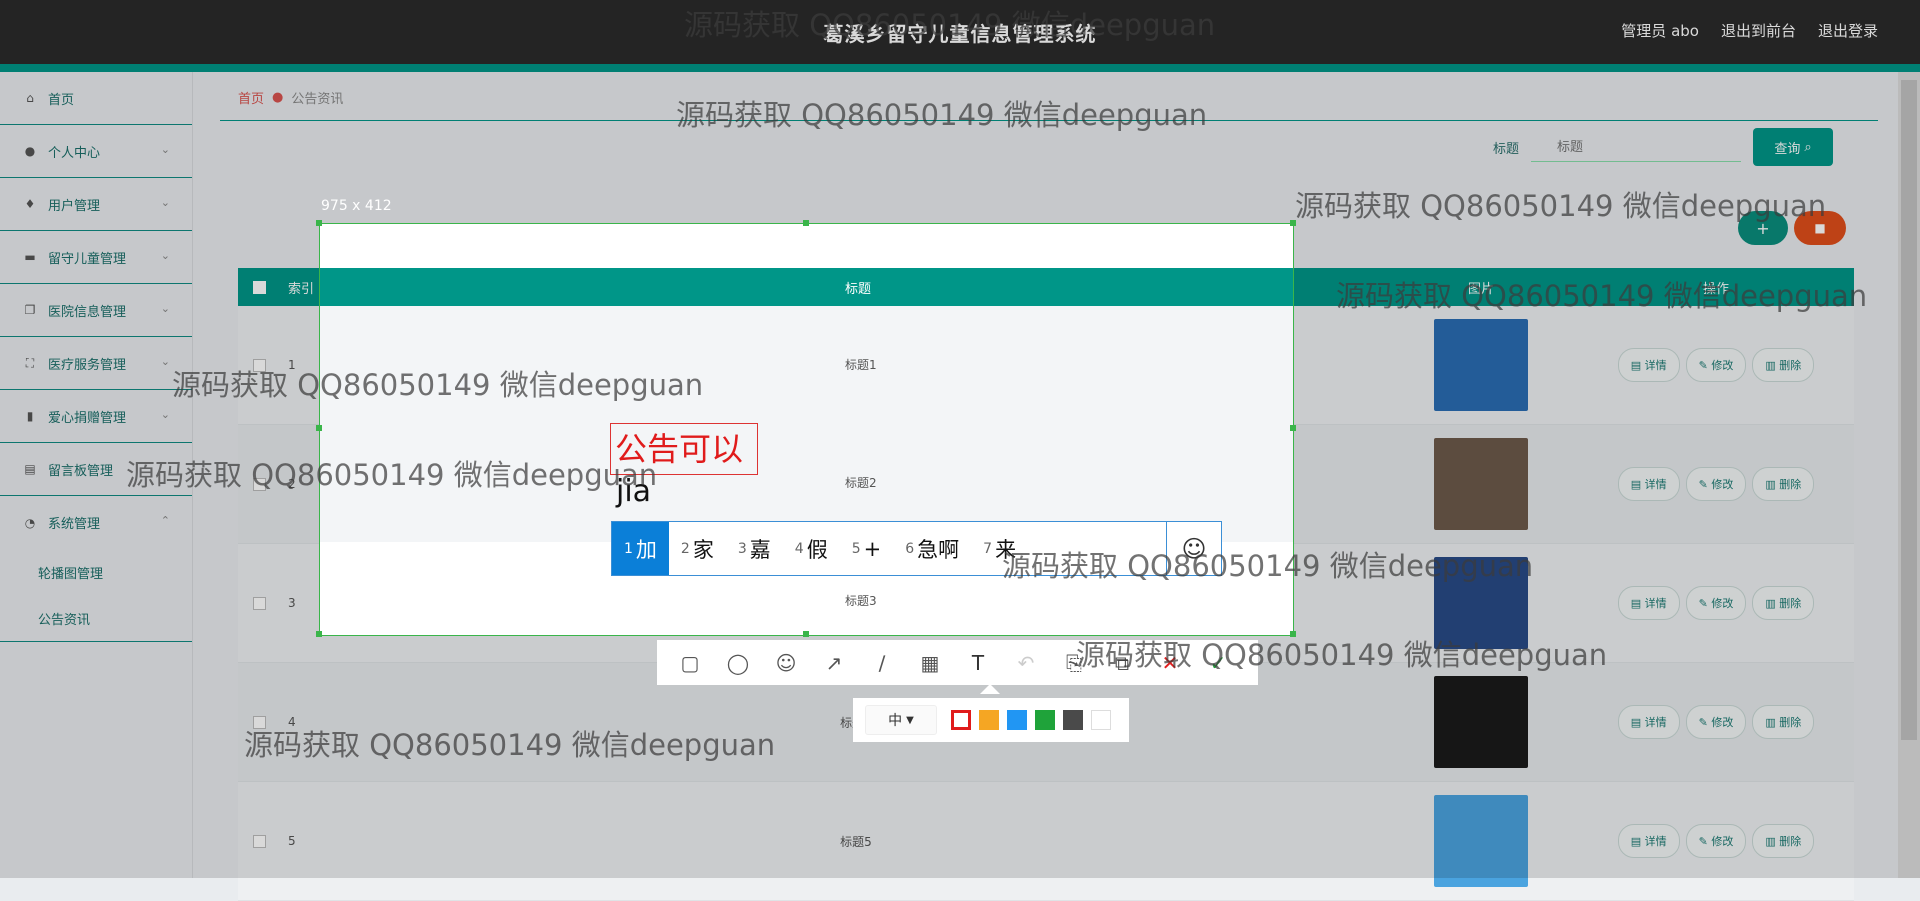 This screenshot has width=1920, height=901. What do you see at coordinates (910, 548) in the screenshot?
I see `candidate-number: 6` at bounding box center [910, 548].